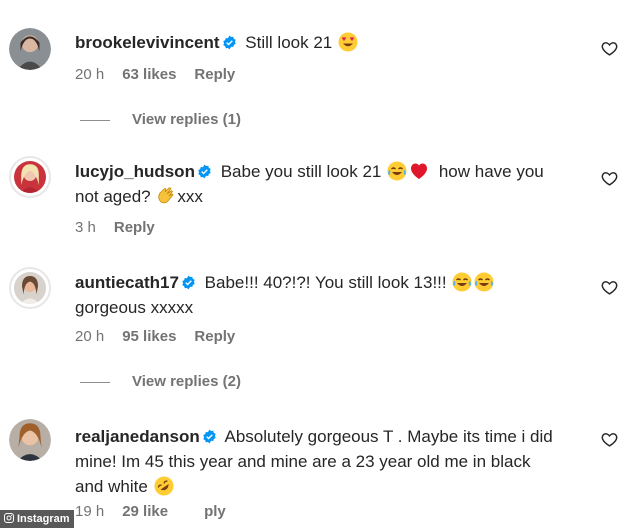 This screenshot has height=528, width=634. What do you see at coordinates (419, 171) in the screenshot?
I see `red-heart-emoji` at bounding box center [419, 171].